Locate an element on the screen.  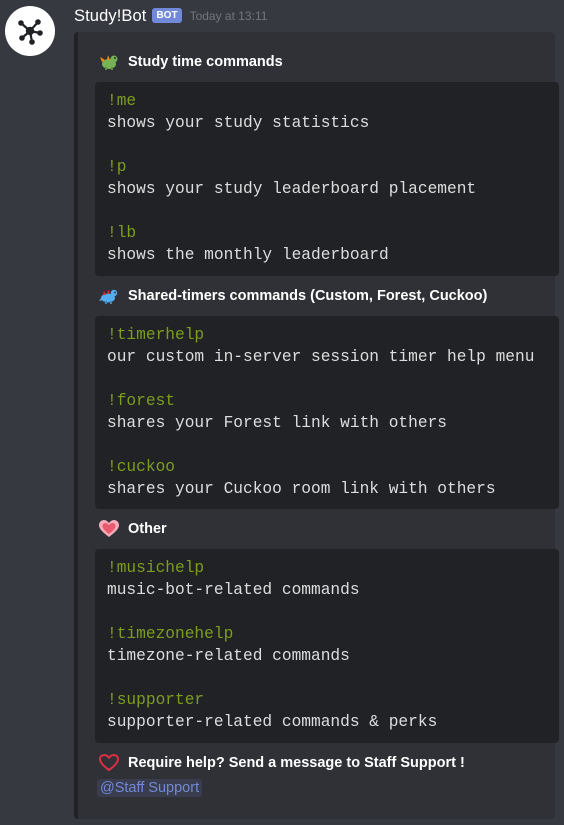
section-title-text: Study time commands is located at coordinates (205, 62).